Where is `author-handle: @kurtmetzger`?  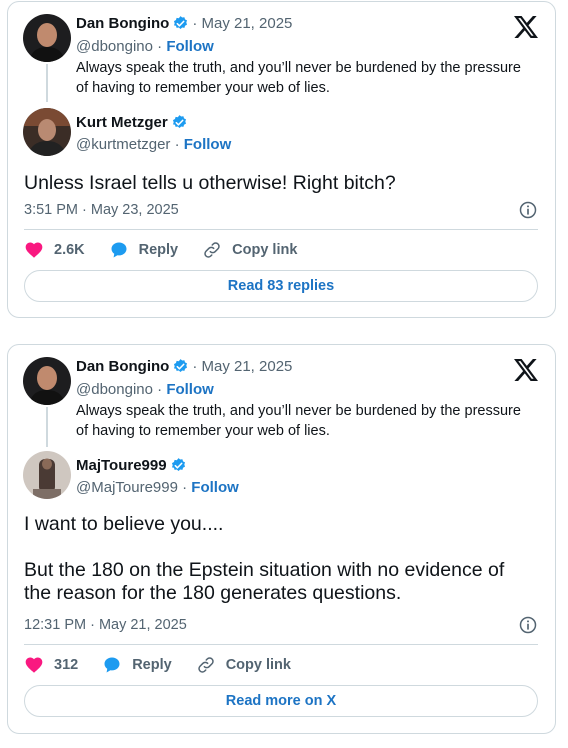 author-handle: @kurtmetzger is located at coordinates (123, 144).